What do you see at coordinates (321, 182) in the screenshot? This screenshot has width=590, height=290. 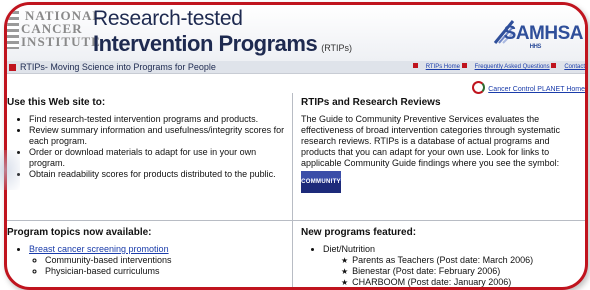 I see `community-guide-badge: COMMUNITY` at bounding box center [321, 182].